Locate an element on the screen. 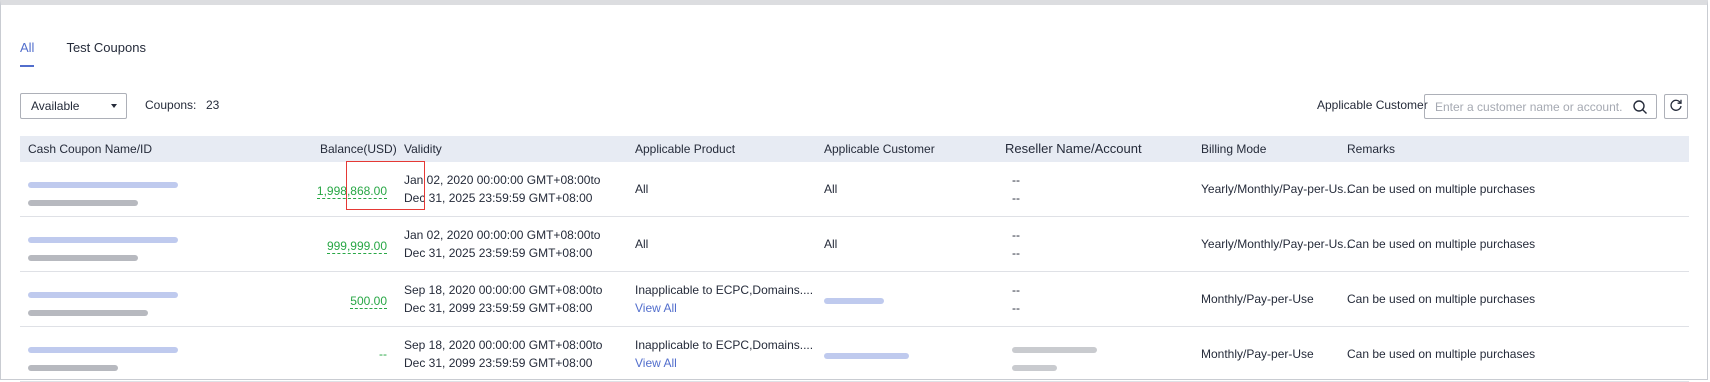  customer-search is located at coordinates (1540, 106).